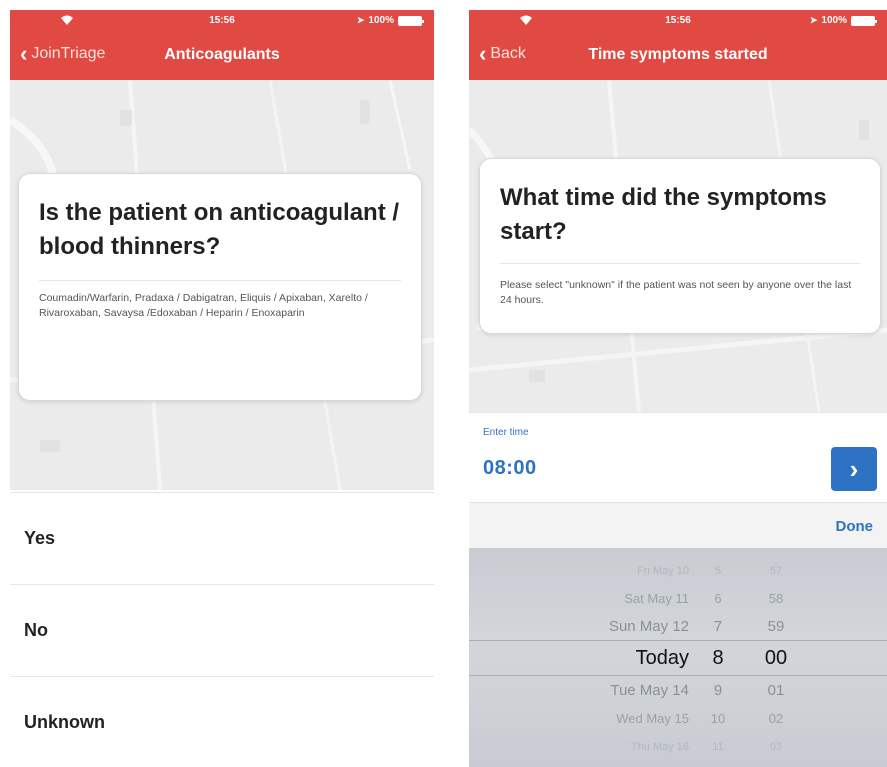 This screenshot has width=887, height=767. What do you see at coordinates (40, 538) in the screenshot?
I see `option-label: Yes` at bounding box center [40, 538].